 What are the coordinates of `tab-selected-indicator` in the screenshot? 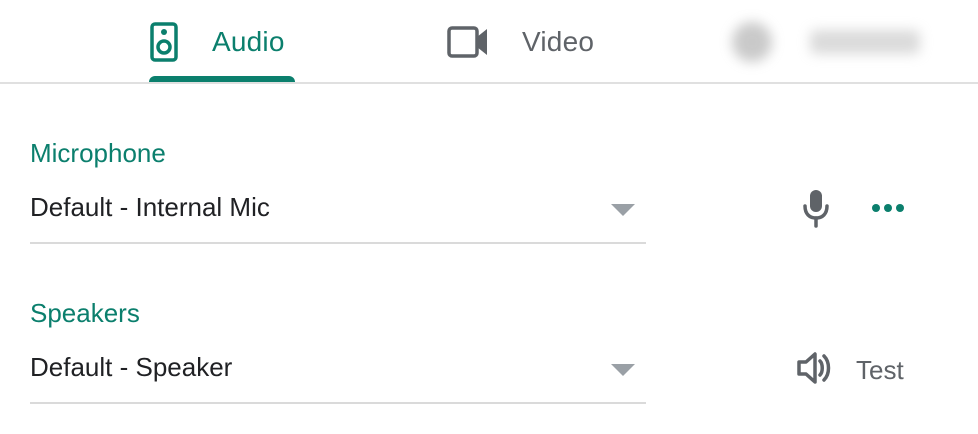 It's located at (222, 79).